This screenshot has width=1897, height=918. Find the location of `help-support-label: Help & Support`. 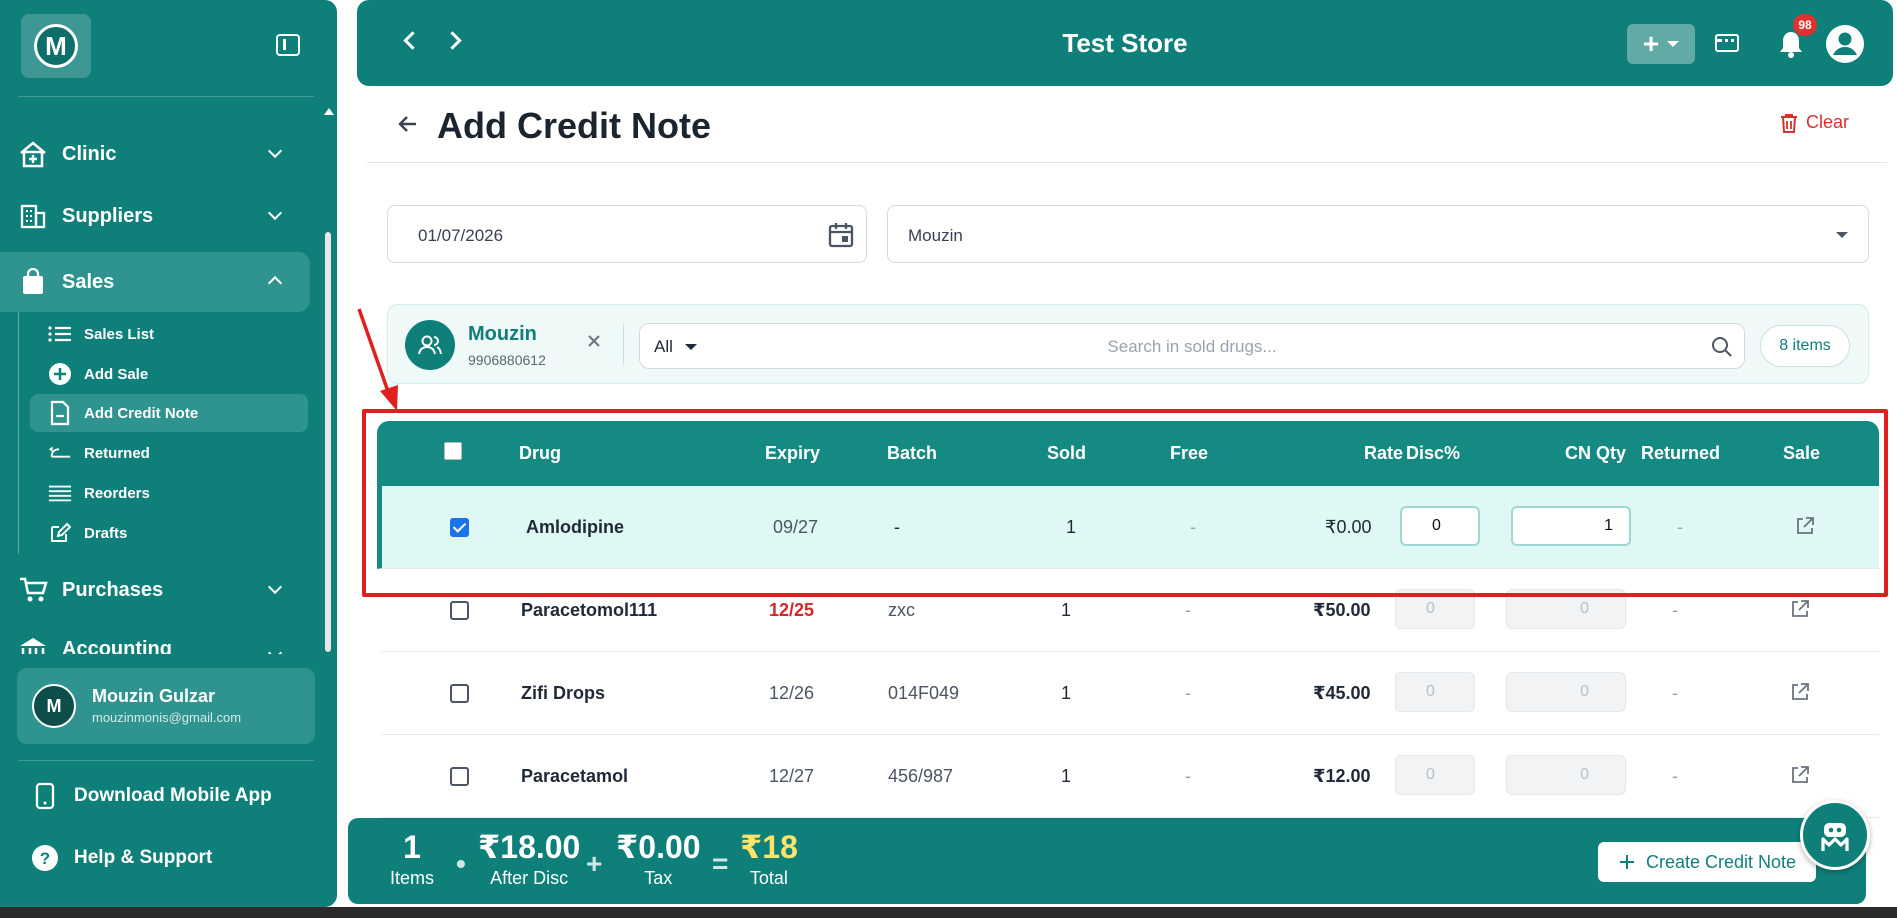

help-support-label: Help & Support is located at coordinates (143, 857).